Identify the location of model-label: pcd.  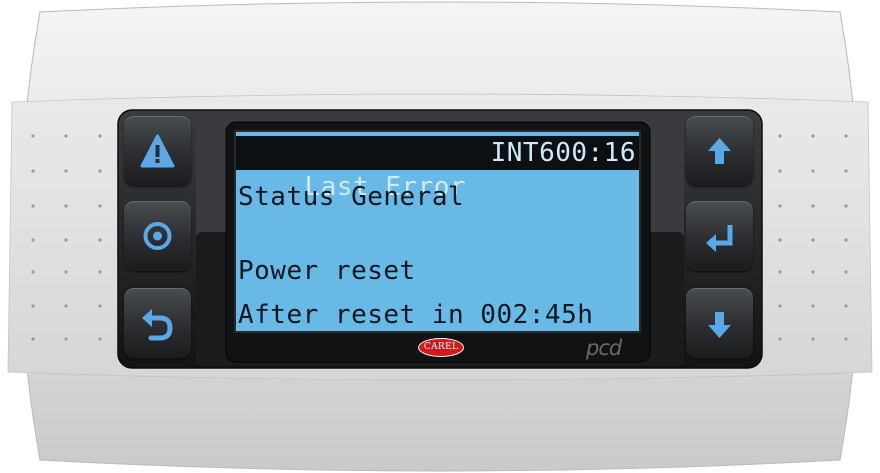
(604, 348).